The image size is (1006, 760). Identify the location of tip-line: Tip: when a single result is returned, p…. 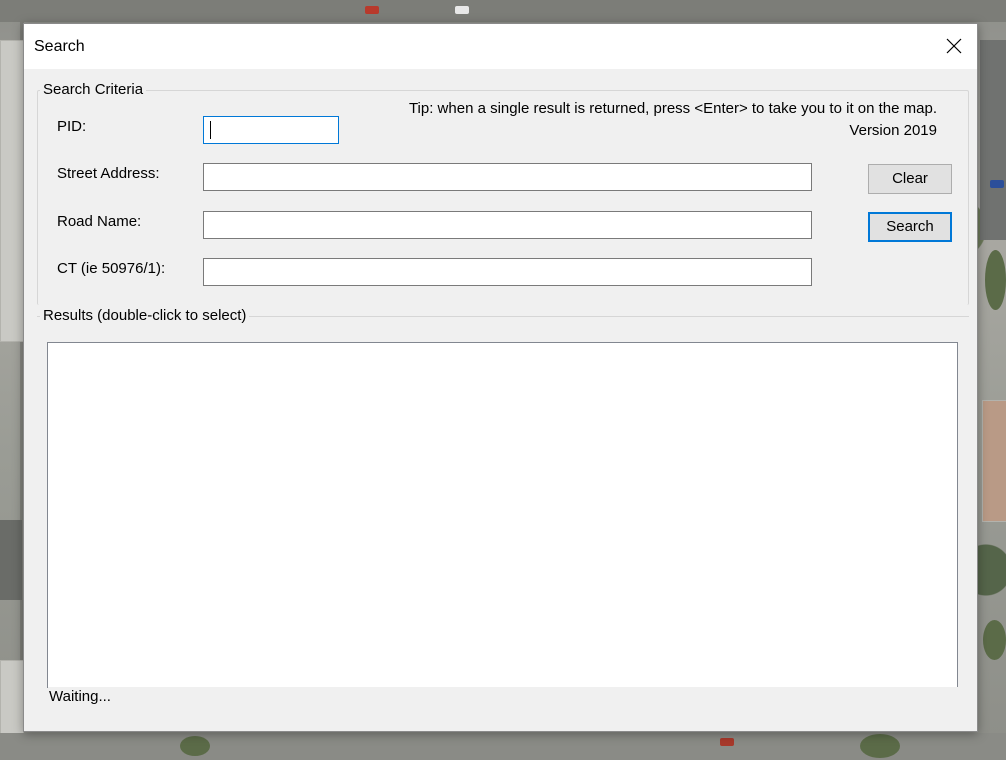
(672, 108).